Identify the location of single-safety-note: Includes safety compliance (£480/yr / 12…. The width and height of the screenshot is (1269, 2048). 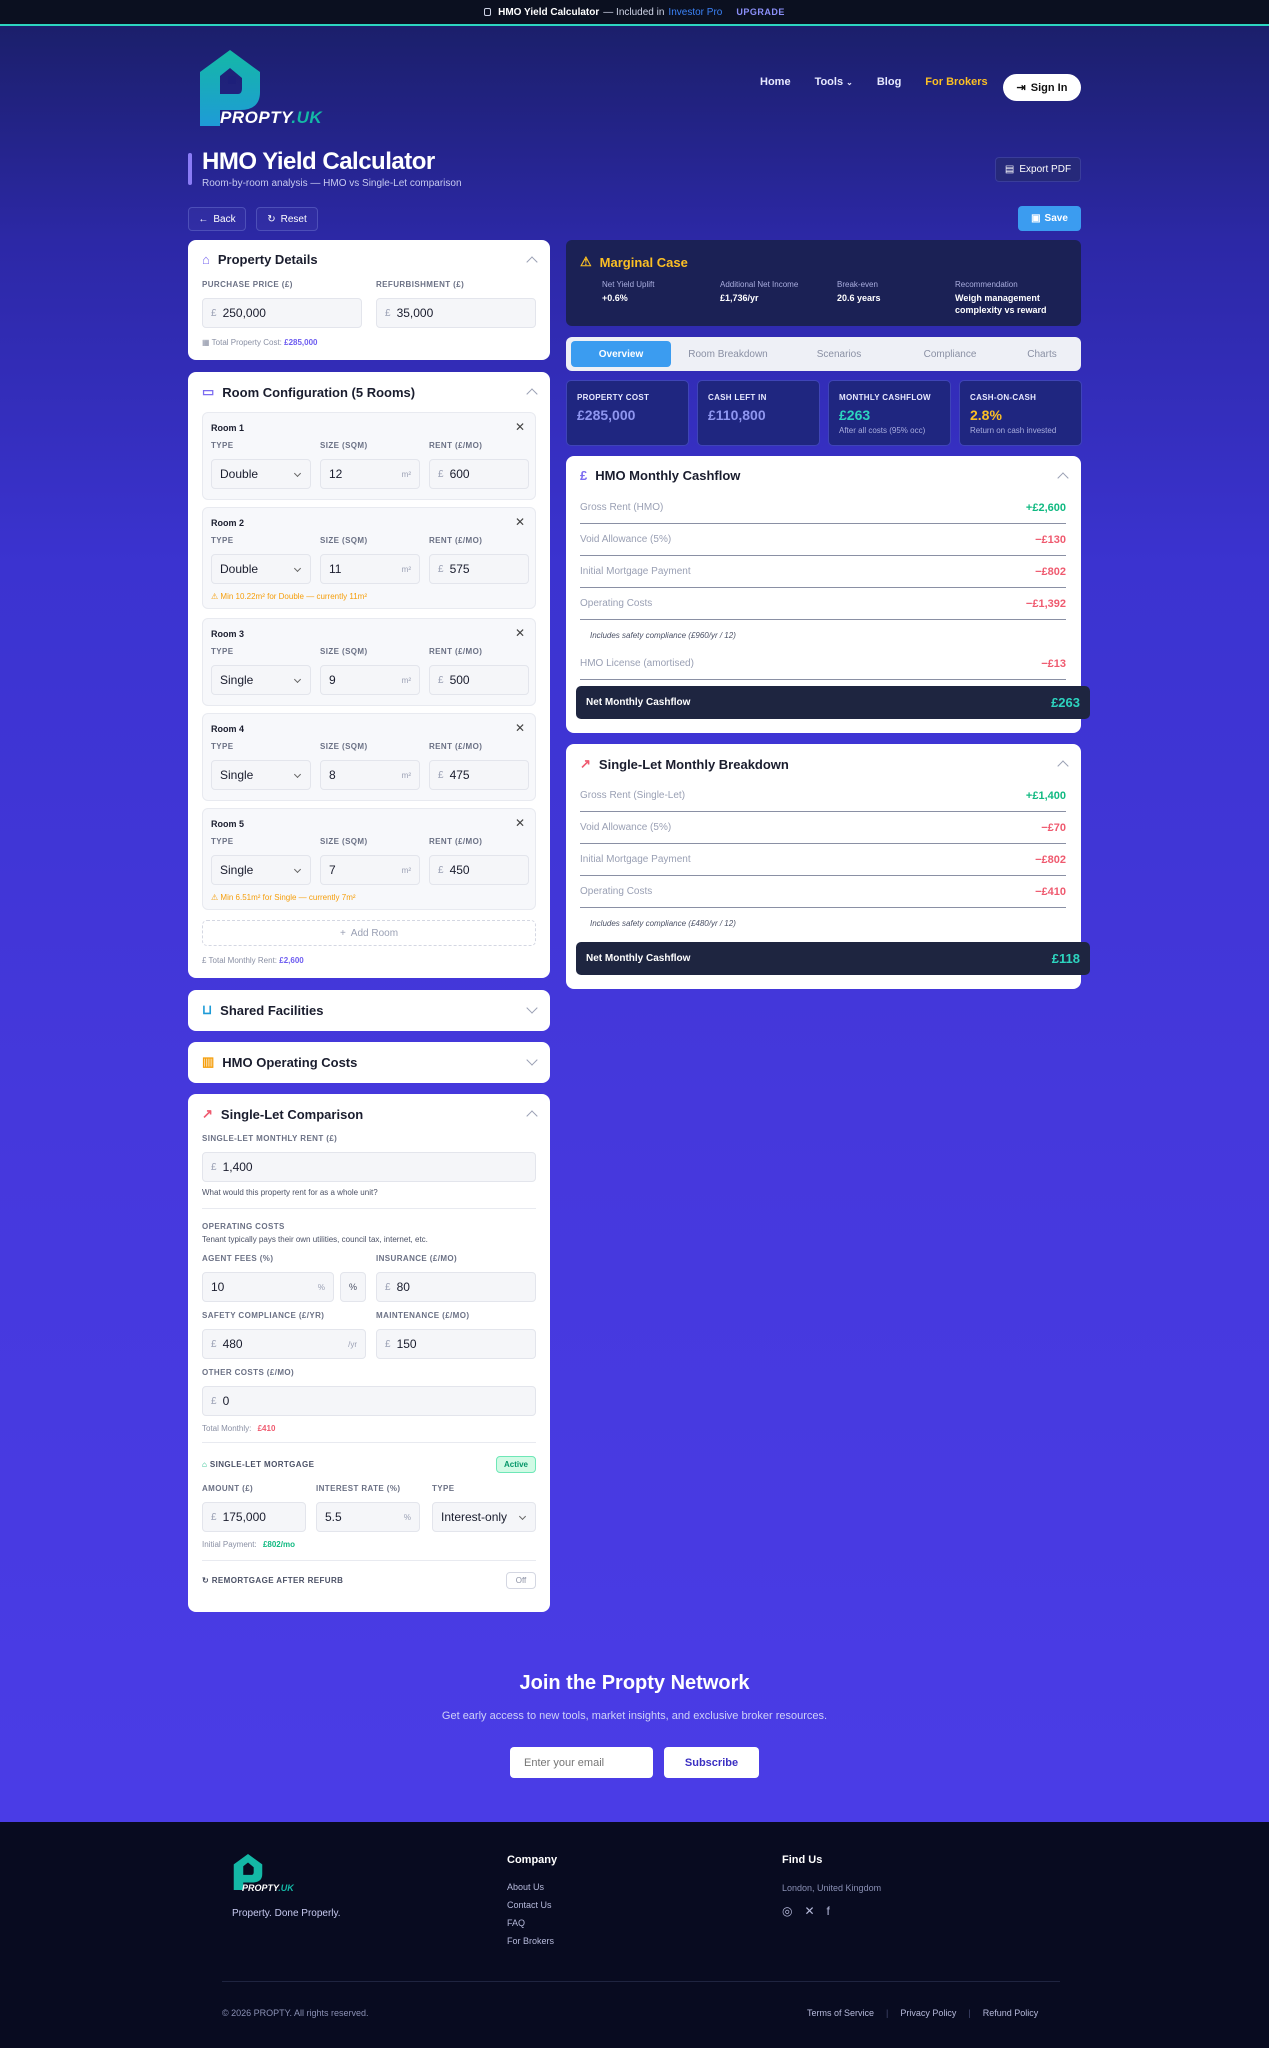
(663, 923).